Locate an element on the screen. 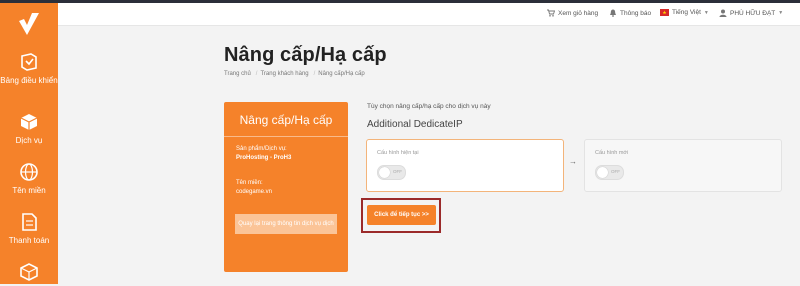 This screenshot has height=286, width=800. notifications-label: Thông báo is located at coordinates (636, 13).